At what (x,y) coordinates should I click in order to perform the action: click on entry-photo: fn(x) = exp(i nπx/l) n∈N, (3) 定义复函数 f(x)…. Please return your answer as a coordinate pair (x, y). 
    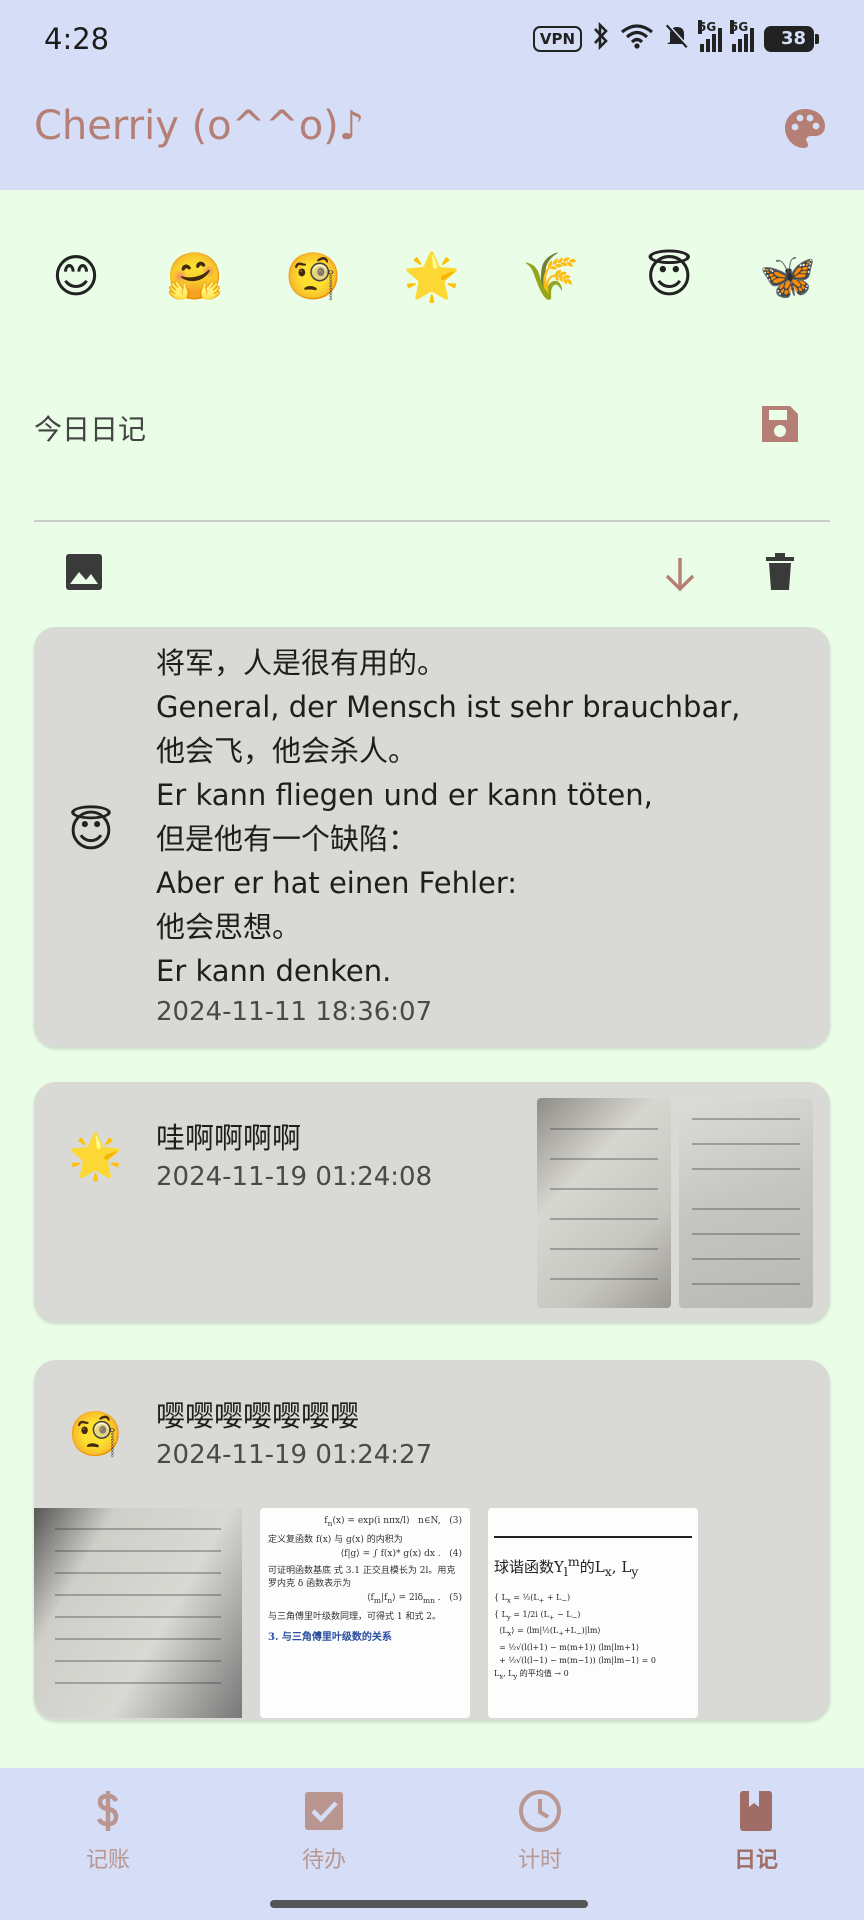
    Looking at the image, I should click on (365, 1613).